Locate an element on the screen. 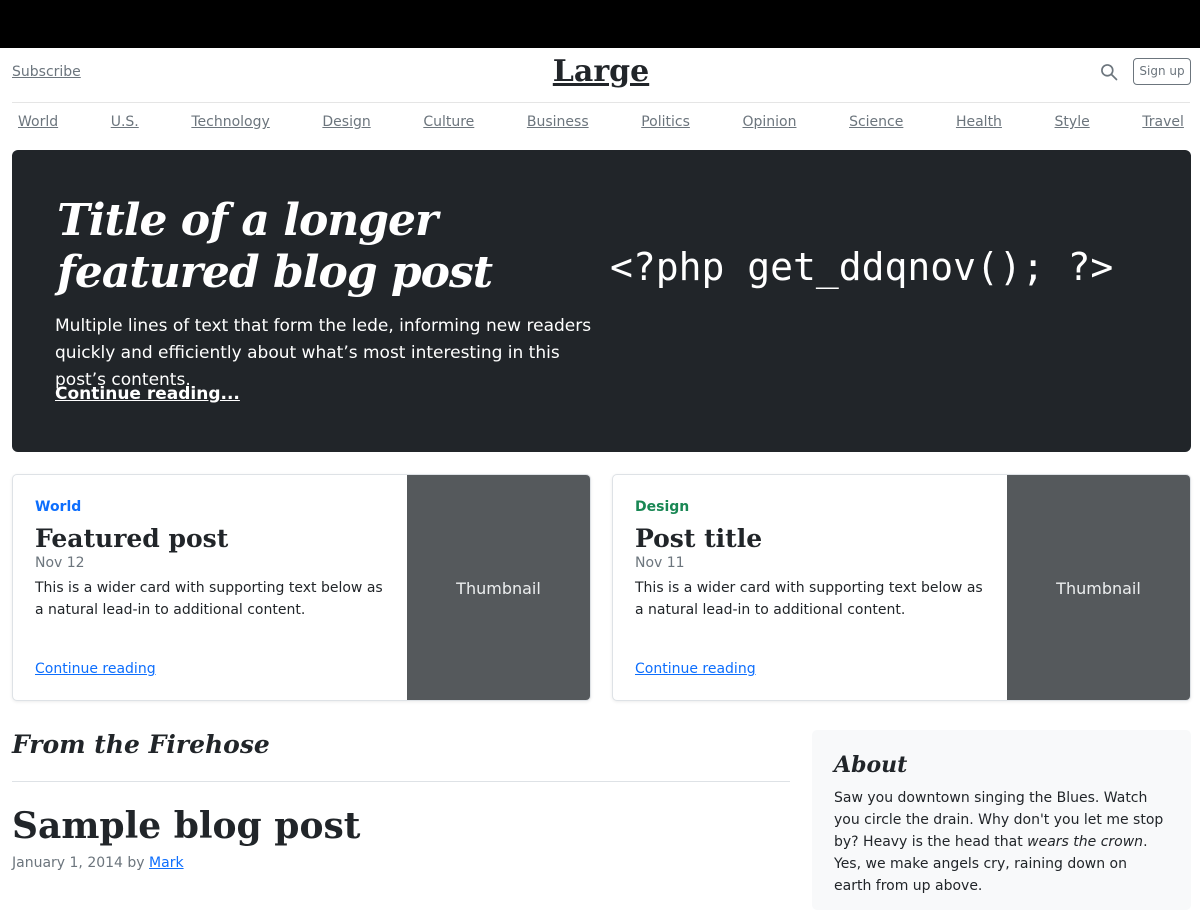  post-meta: January 1, 2014 by Mark is located at coordinates (98, 863).